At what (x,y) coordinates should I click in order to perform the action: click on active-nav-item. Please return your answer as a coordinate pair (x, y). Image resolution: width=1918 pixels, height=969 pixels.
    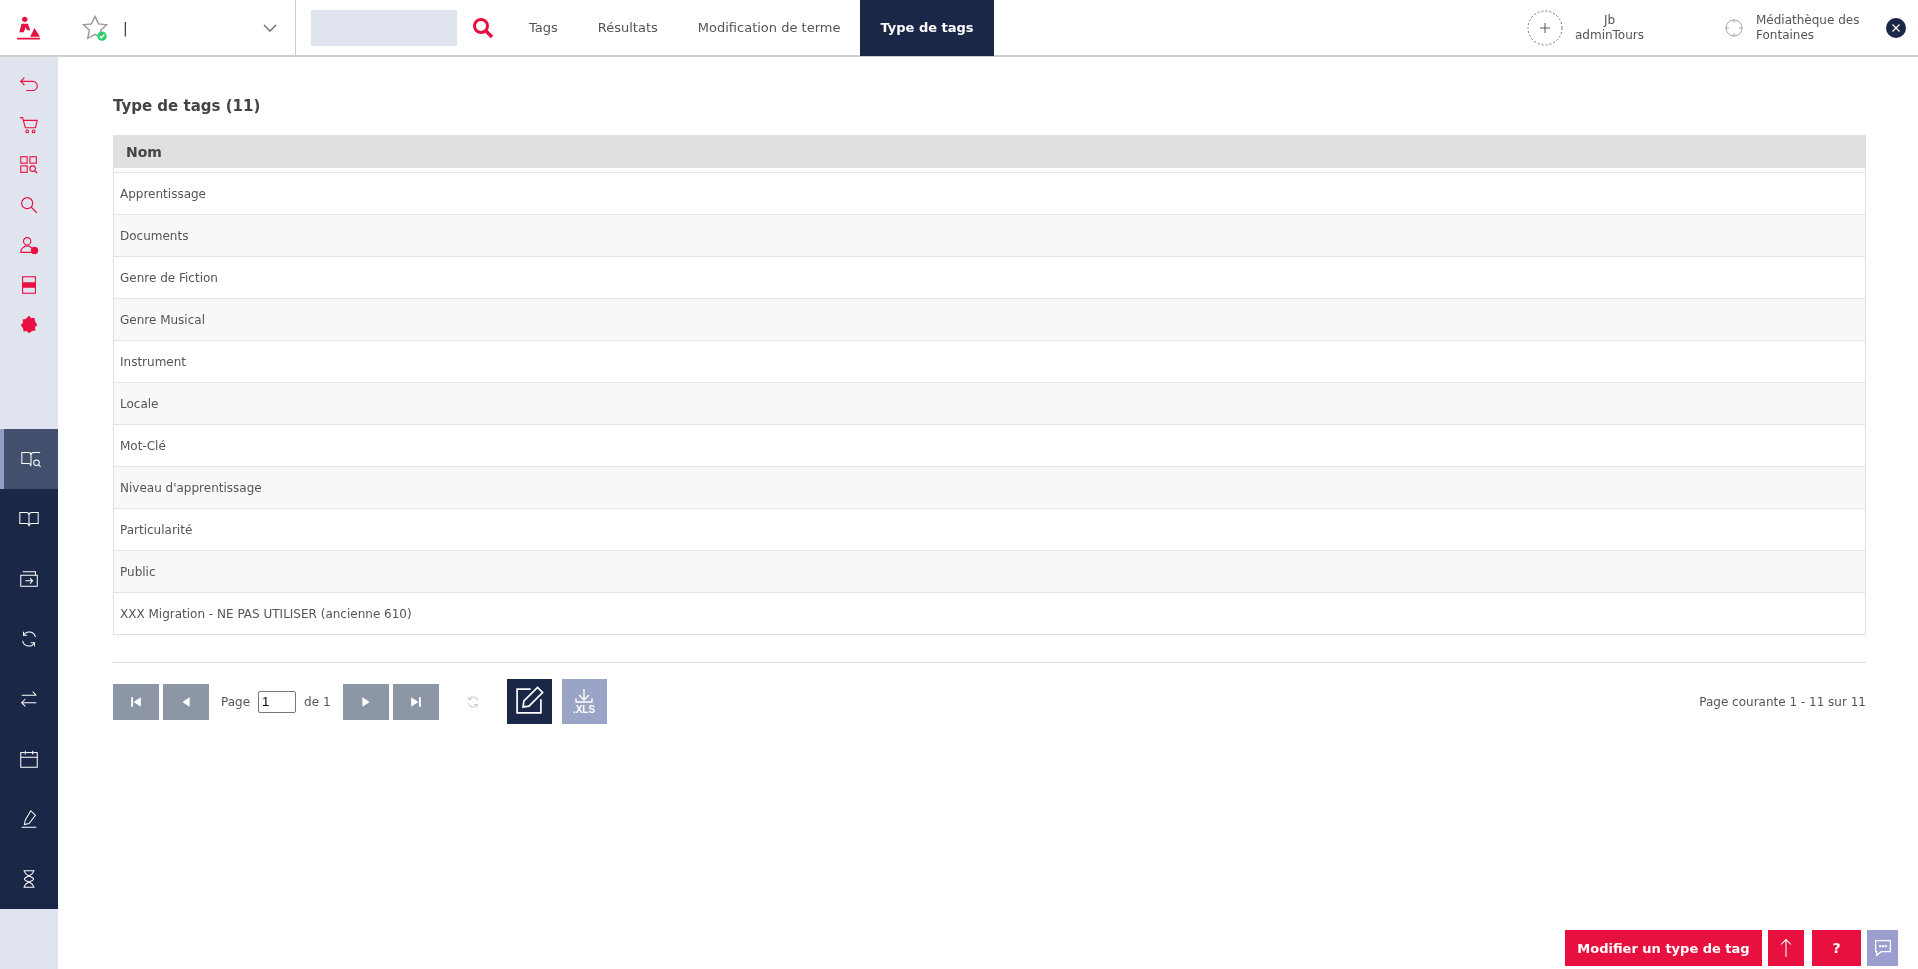
    Looking at the image, I should click on (29, 459).